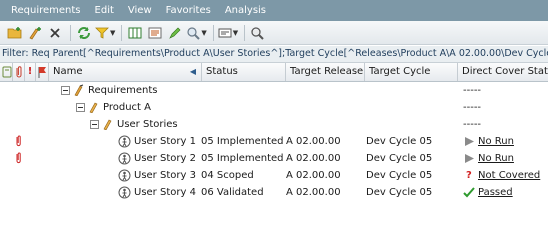  I want to click on cover-status-link: Passed, so click(495, 192).